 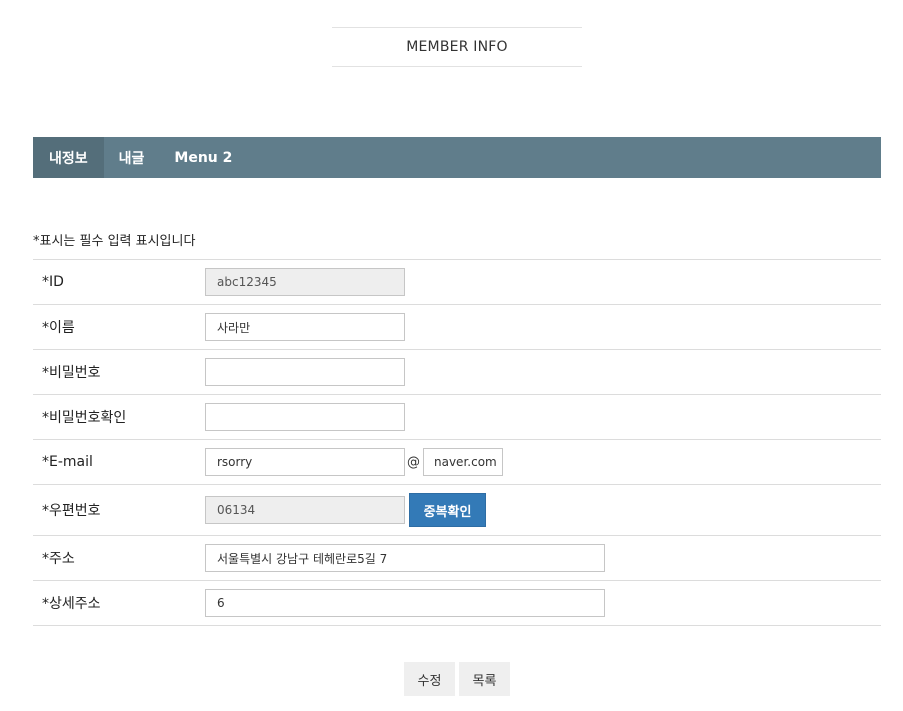 What do you see at coordinates (84, 418) in the screenshot?
I see `password-confirm-label: *비밀번호확인` at bounding box center [84, 418].